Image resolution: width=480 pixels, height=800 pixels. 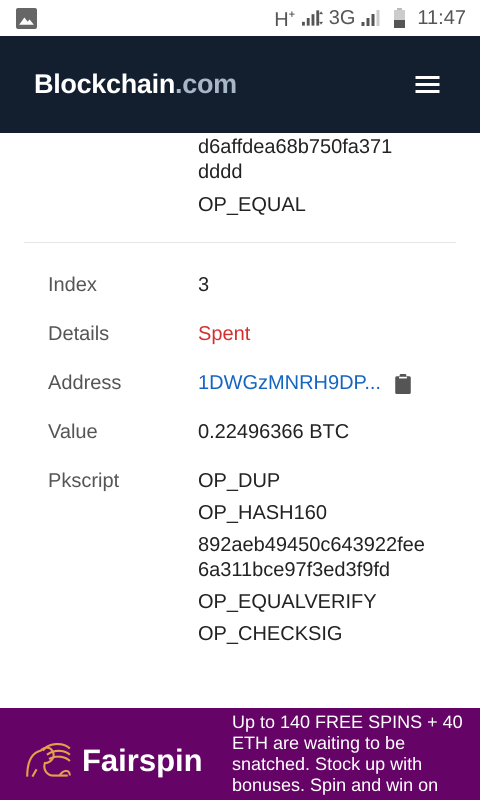 What do you see at coordinates (224, 334) in the screenshot?
I see `status-value: Spent` at bounding box center [224, 334].